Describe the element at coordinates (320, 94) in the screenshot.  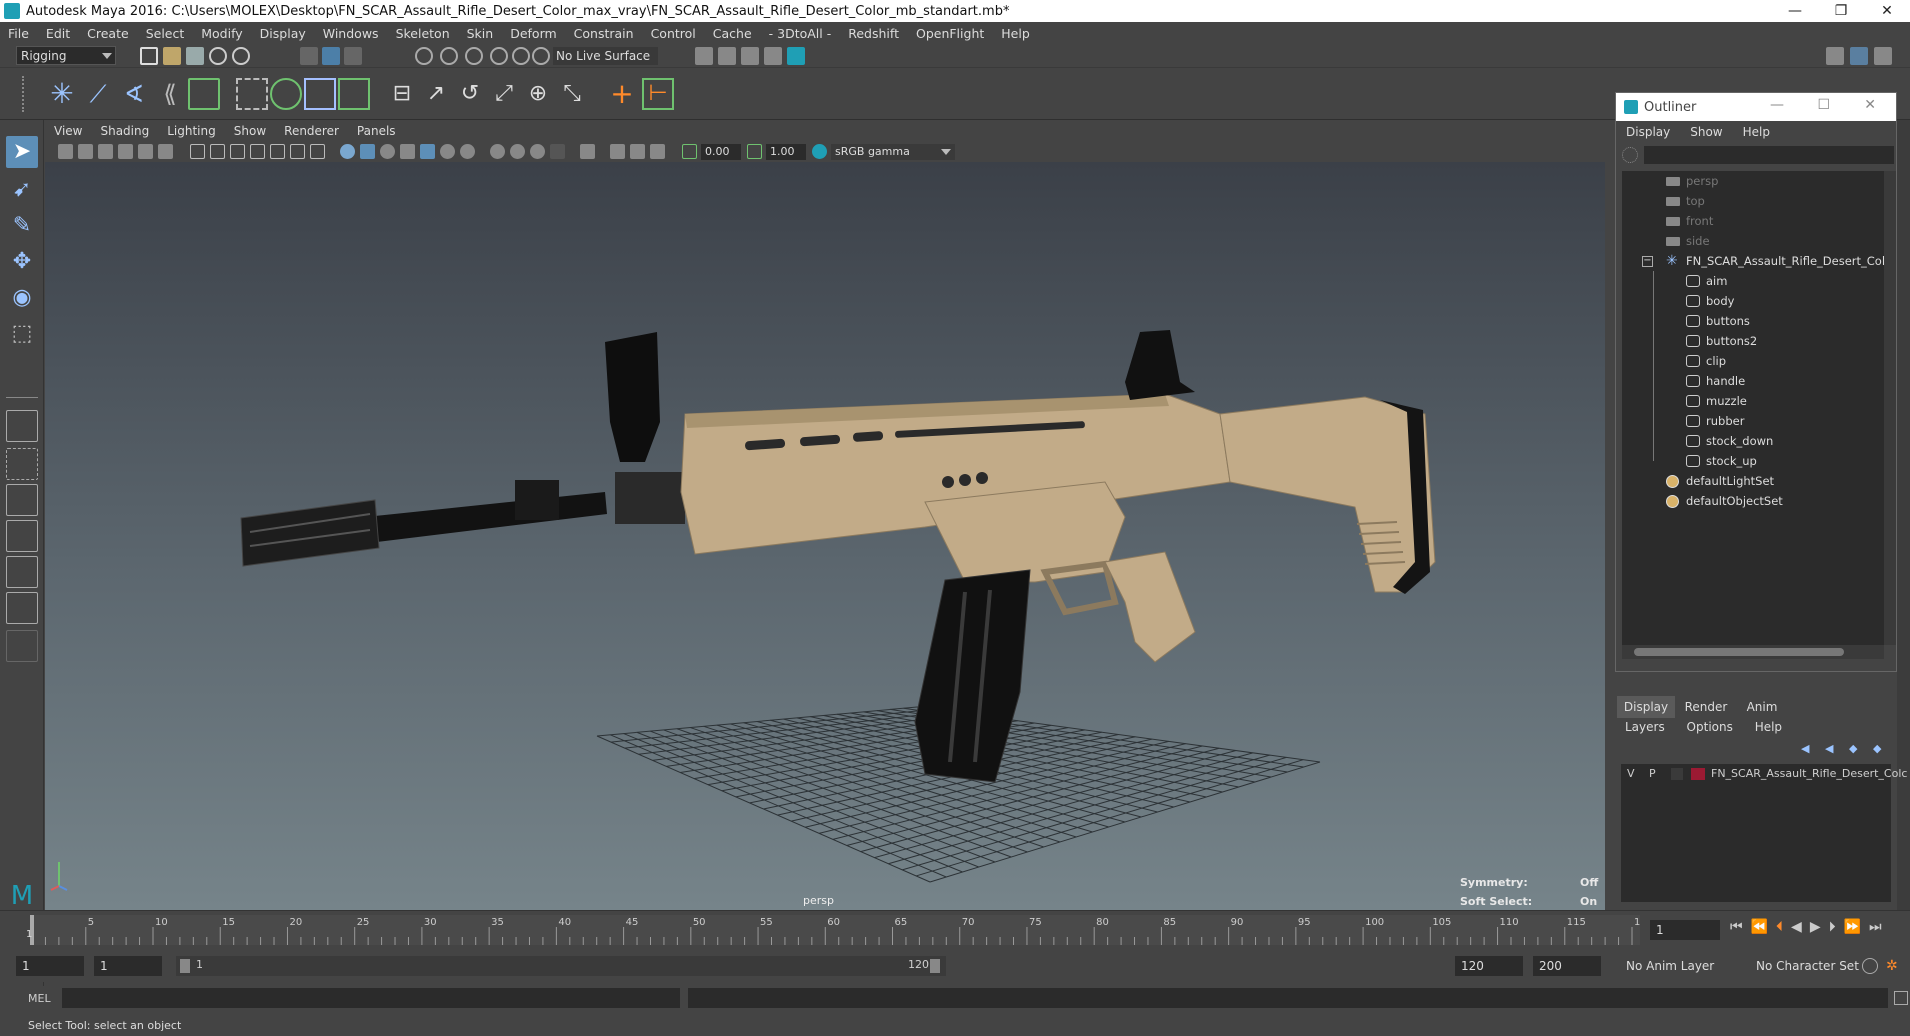
I see `wrap-icon` at that location.